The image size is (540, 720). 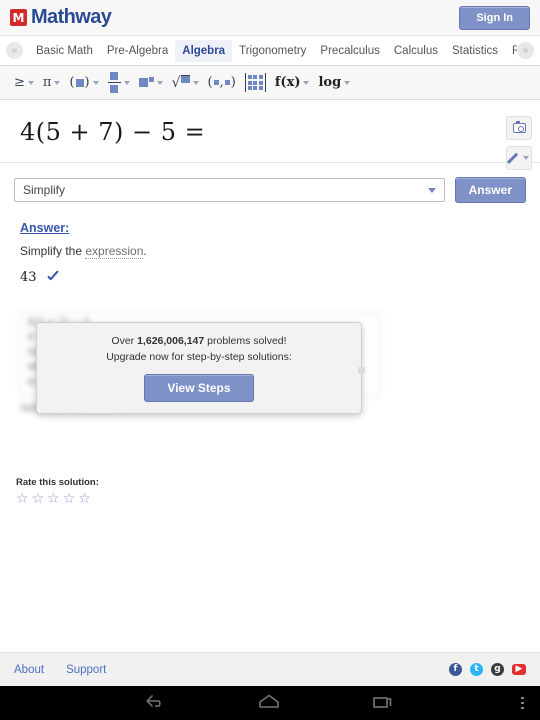 I want to click on math-expression: 4(5 + 7) − 5 =, so click(x=113, y=132).